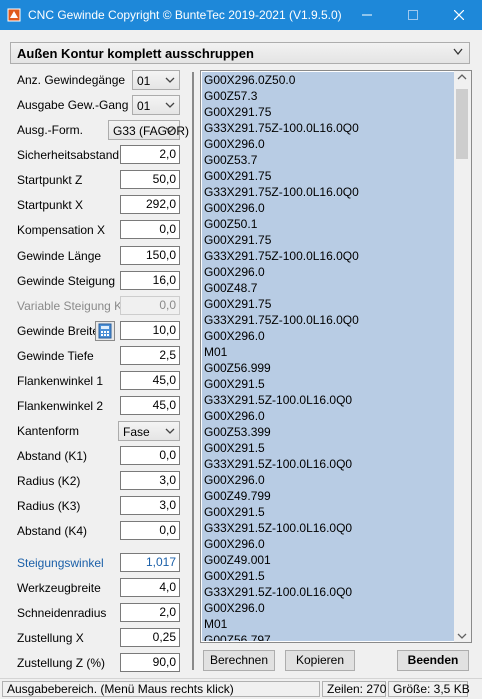  What do you see at coordinates (95, 613) in the screenshot?
I see `field-row: Schneidenradius 2,0` at bounding box center [95, 613].